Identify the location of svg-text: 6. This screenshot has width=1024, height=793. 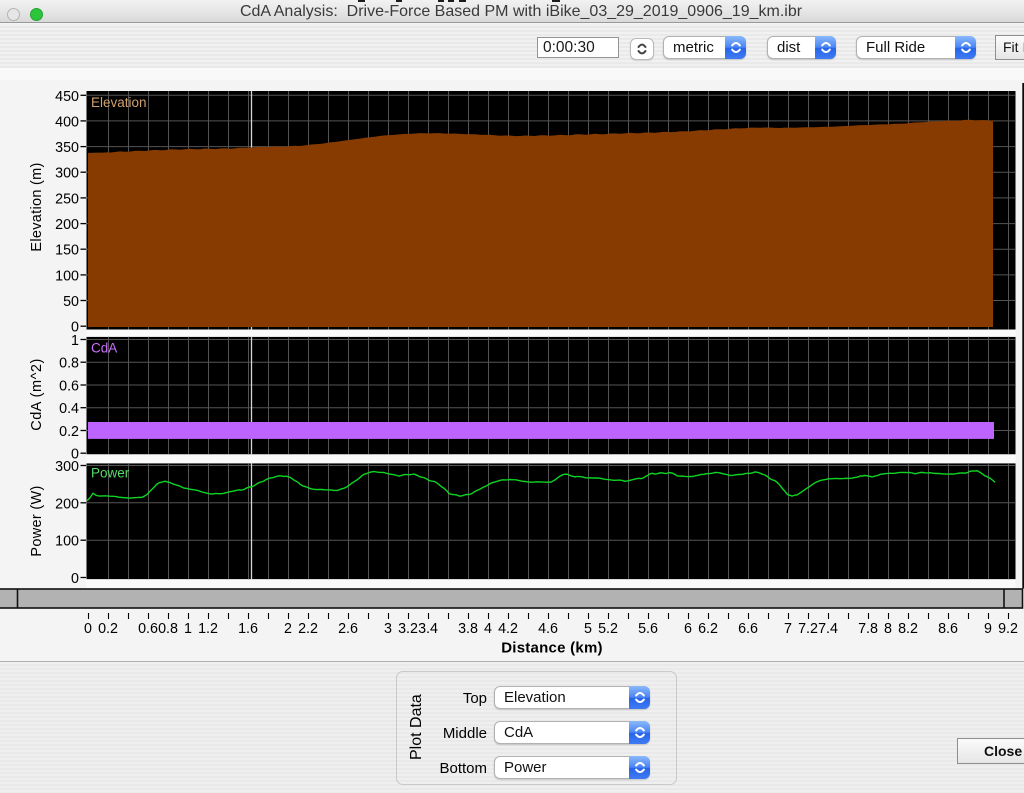
(688, 629).